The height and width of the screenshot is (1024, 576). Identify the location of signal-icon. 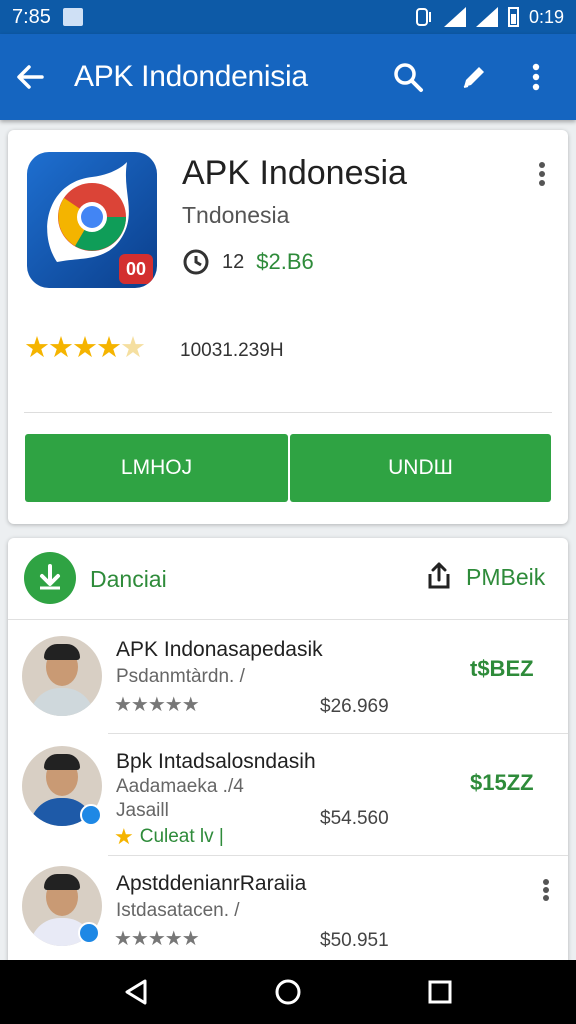
(454, 17).